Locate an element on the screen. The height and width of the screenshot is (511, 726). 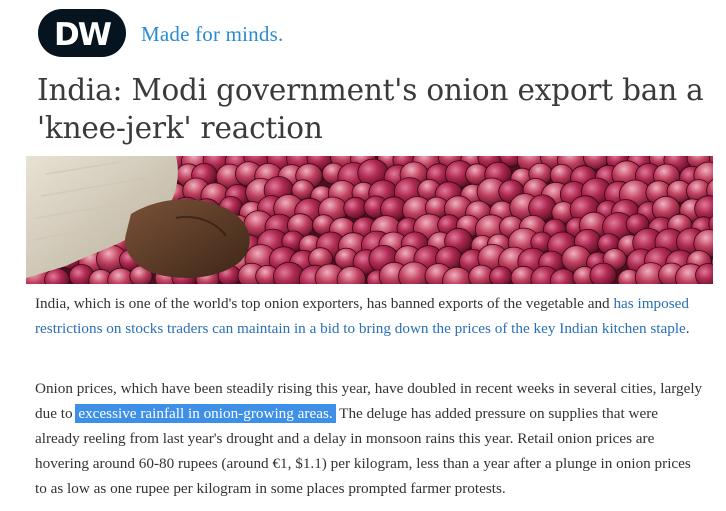
paragraph-1-end: . is located at coordinates (687, 328).